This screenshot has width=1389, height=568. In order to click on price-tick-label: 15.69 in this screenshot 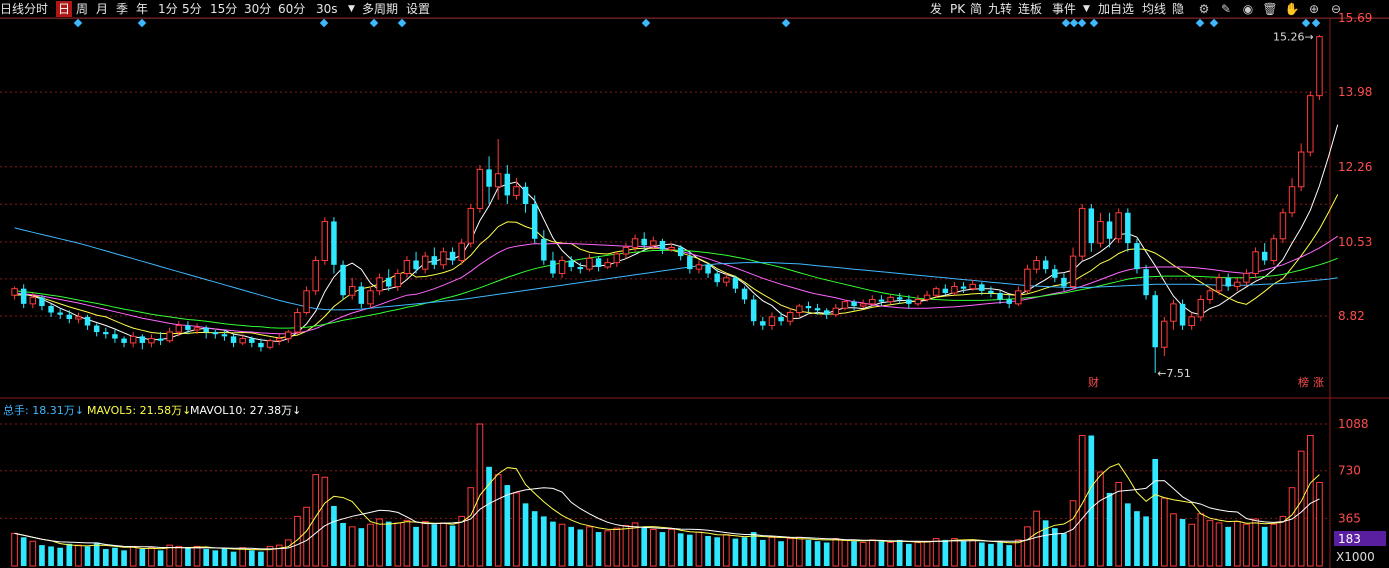, I will do `click(1355, 18)`.